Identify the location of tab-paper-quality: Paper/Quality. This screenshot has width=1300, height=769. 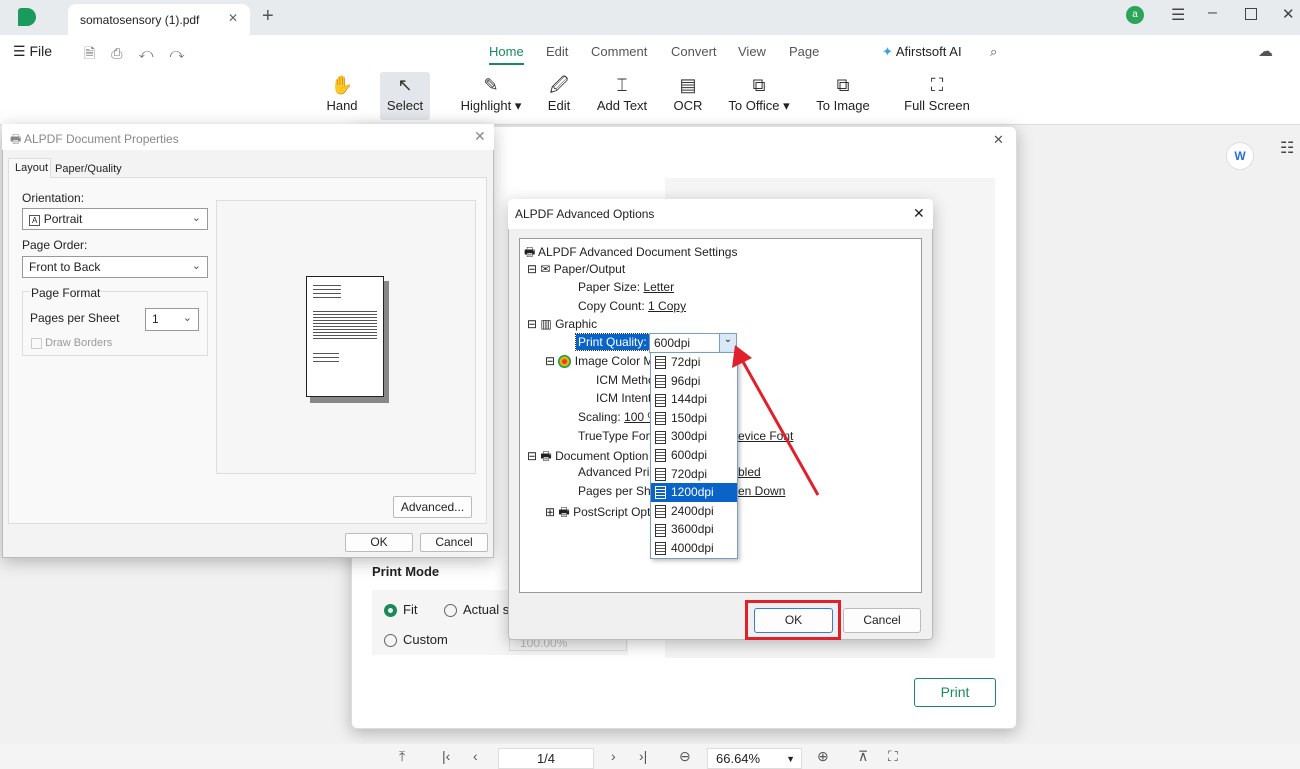
(88, 169).